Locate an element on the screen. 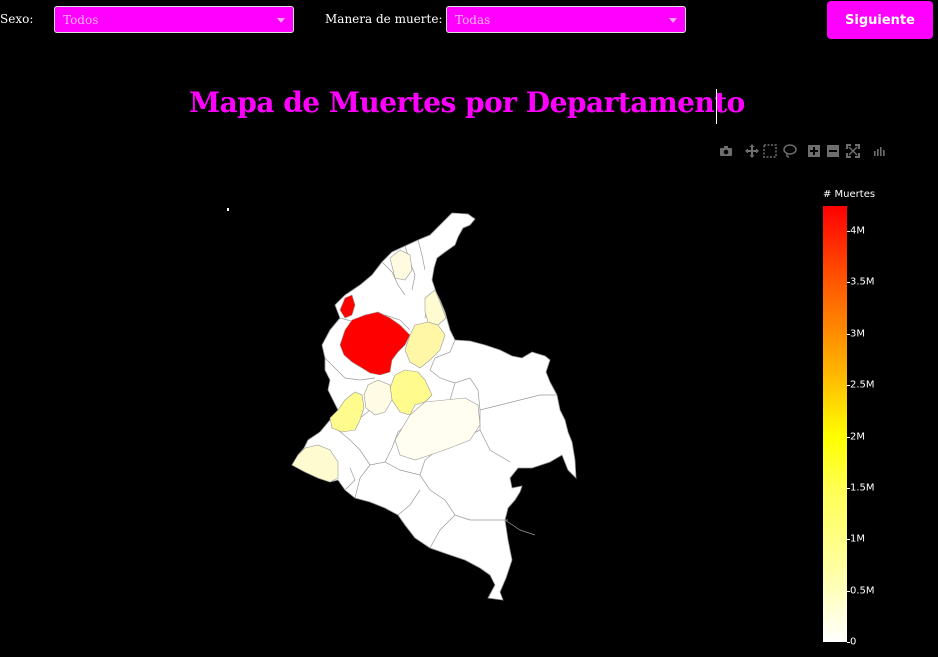 The height and width of the screenshot is (657, 938). colorbar-tick-3-5m: 3.5M is located at coordinates (862, 282).